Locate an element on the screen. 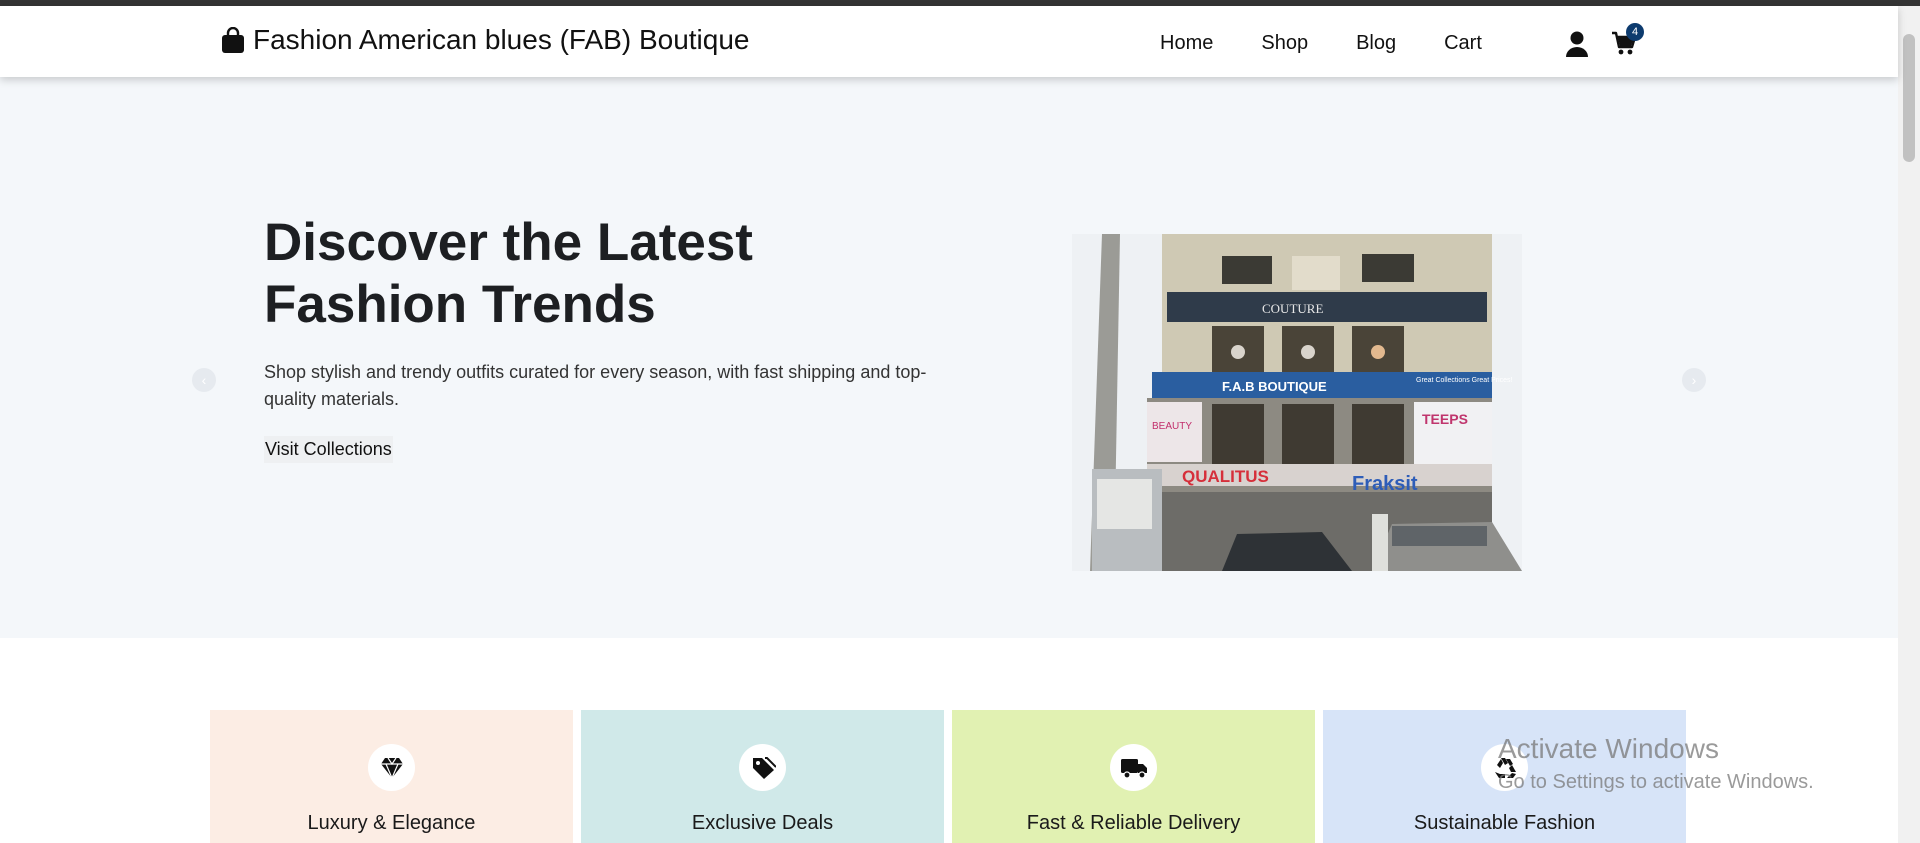 The width and height of the screenshot is (1920, 843). cart-count-badge: 4 is located at coordinates (1635, 32).